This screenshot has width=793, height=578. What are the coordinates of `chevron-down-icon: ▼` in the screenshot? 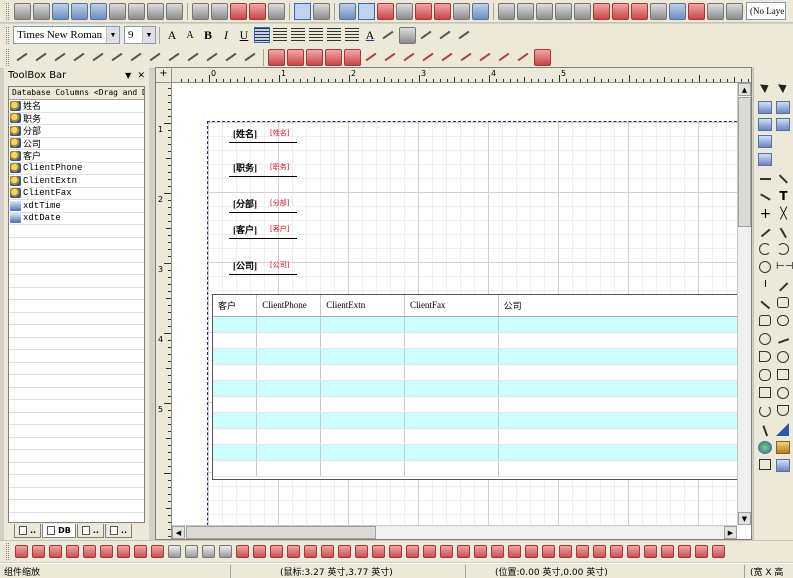 It's located at (112, 35).